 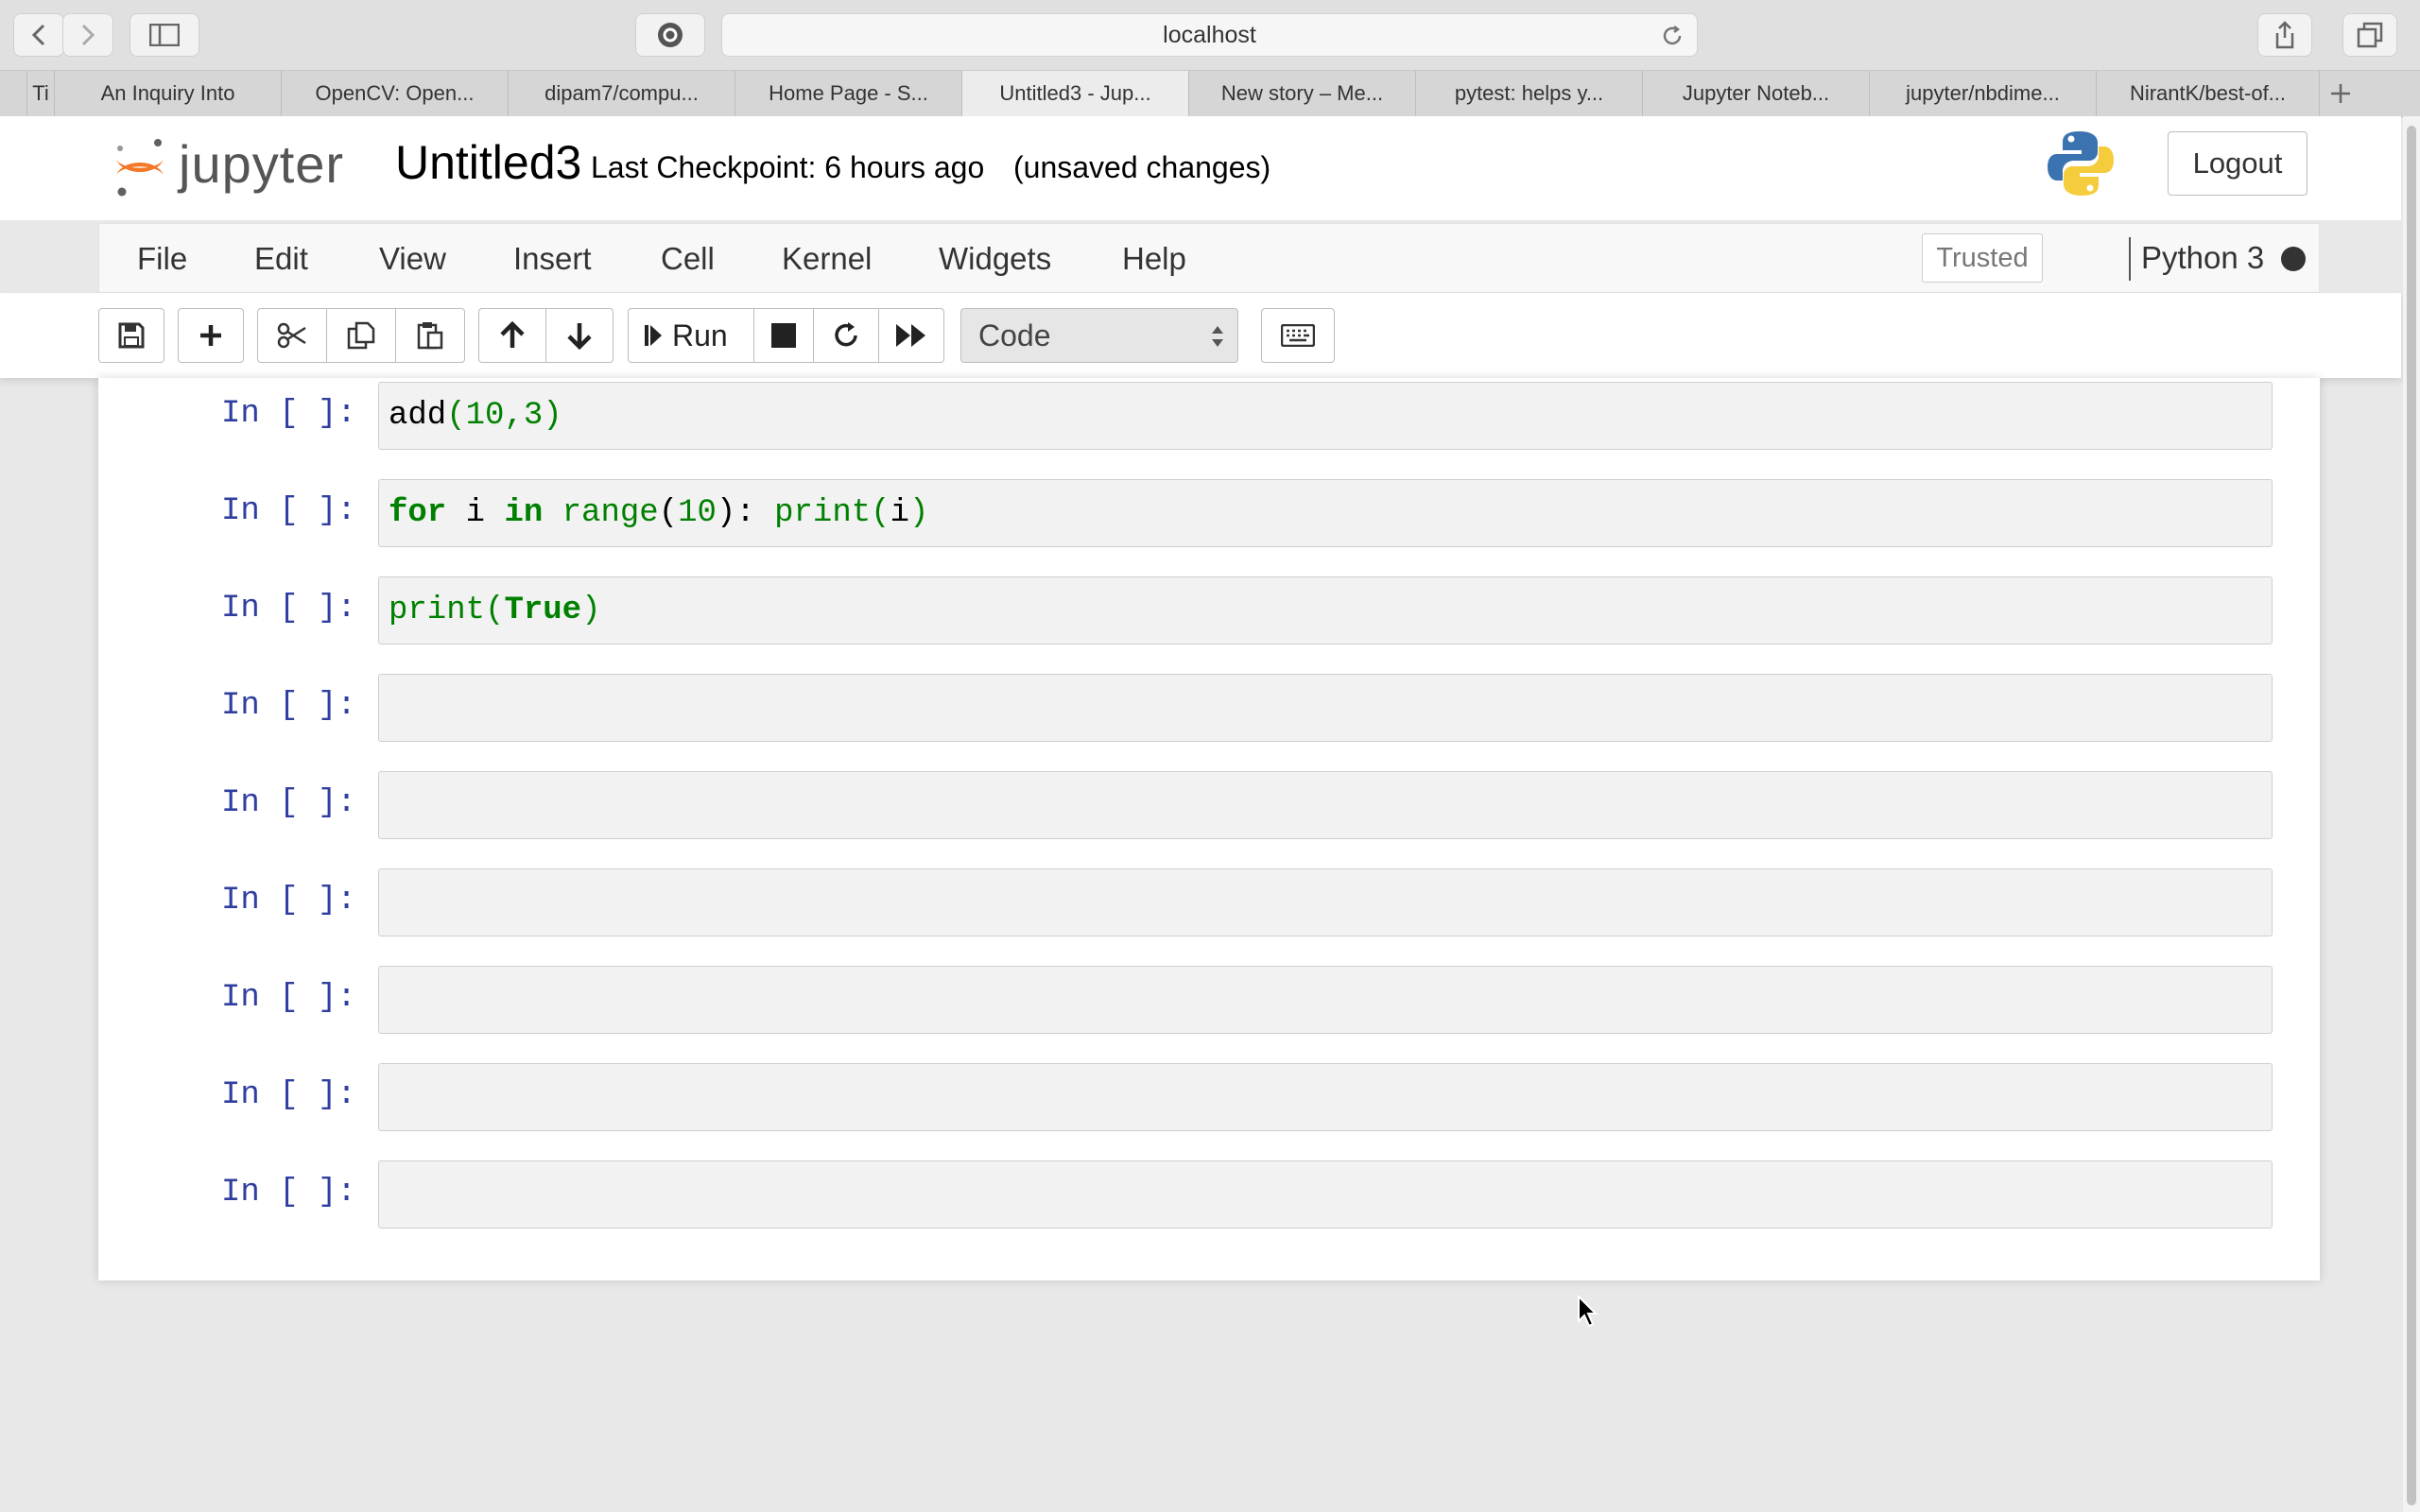 I want to click on code-editor: for i in range(10): print(i), so click(x=1325, y=513).